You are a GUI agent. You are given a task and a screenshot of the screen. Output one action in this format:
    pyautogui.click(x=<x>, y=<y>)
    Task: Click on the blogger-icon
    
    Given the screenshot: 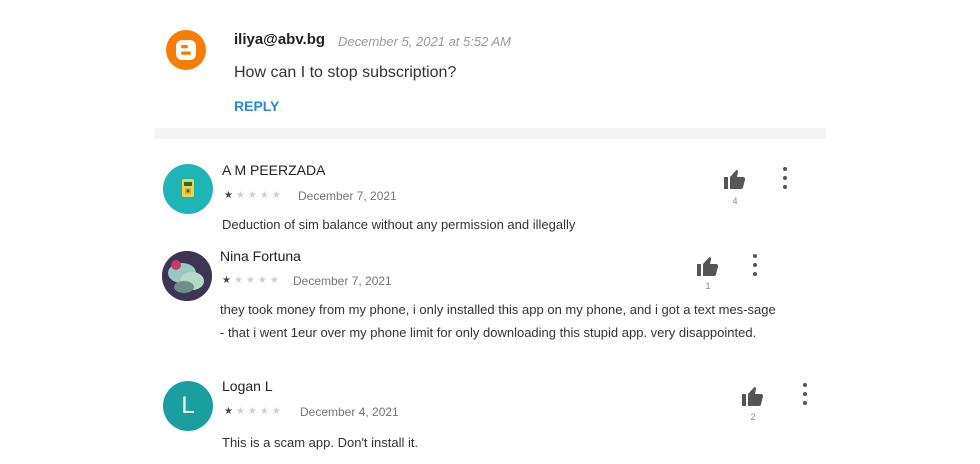 What is the action you would take?
    pyautogui.click(x=186, y=50)
    